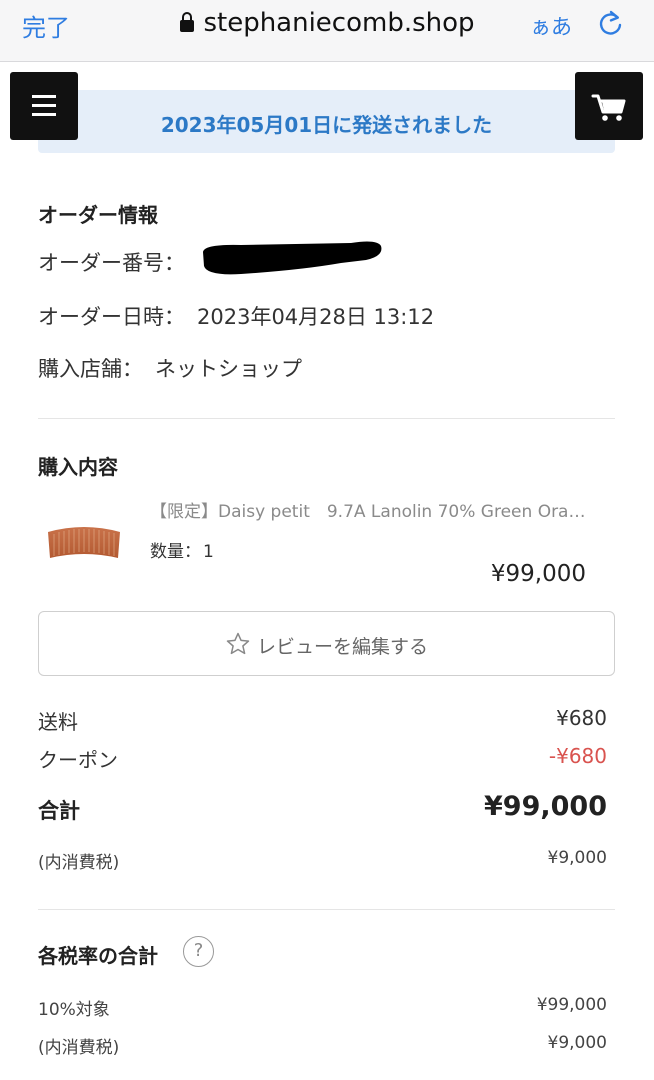 The image size is (654, 1080). What do you see at coordinates (228, 369) in the screenshot?
I see `store-value: ネットショップ` at bounding box center [228, 369].